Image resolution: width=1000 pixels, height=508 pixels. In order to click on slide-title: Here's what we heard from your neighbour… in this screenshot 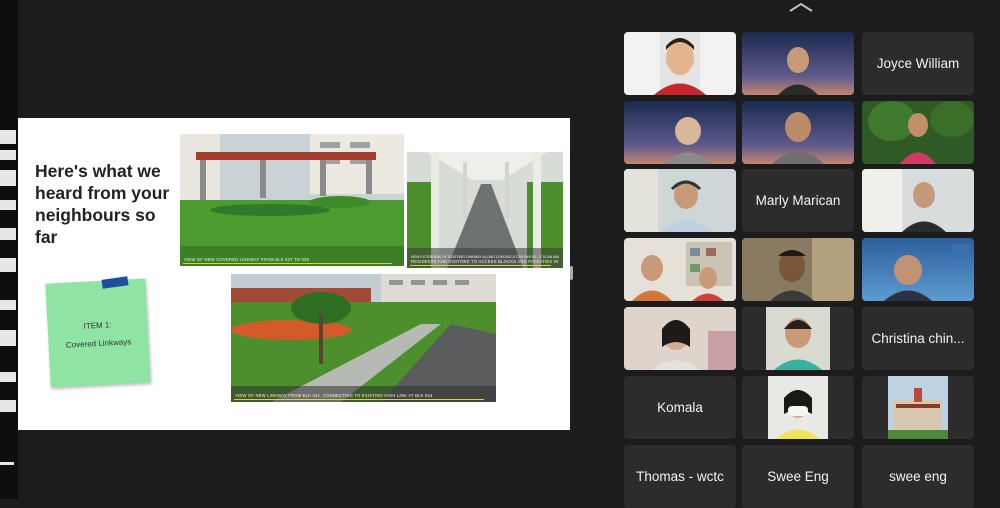, I will do `click(102, 204)`.